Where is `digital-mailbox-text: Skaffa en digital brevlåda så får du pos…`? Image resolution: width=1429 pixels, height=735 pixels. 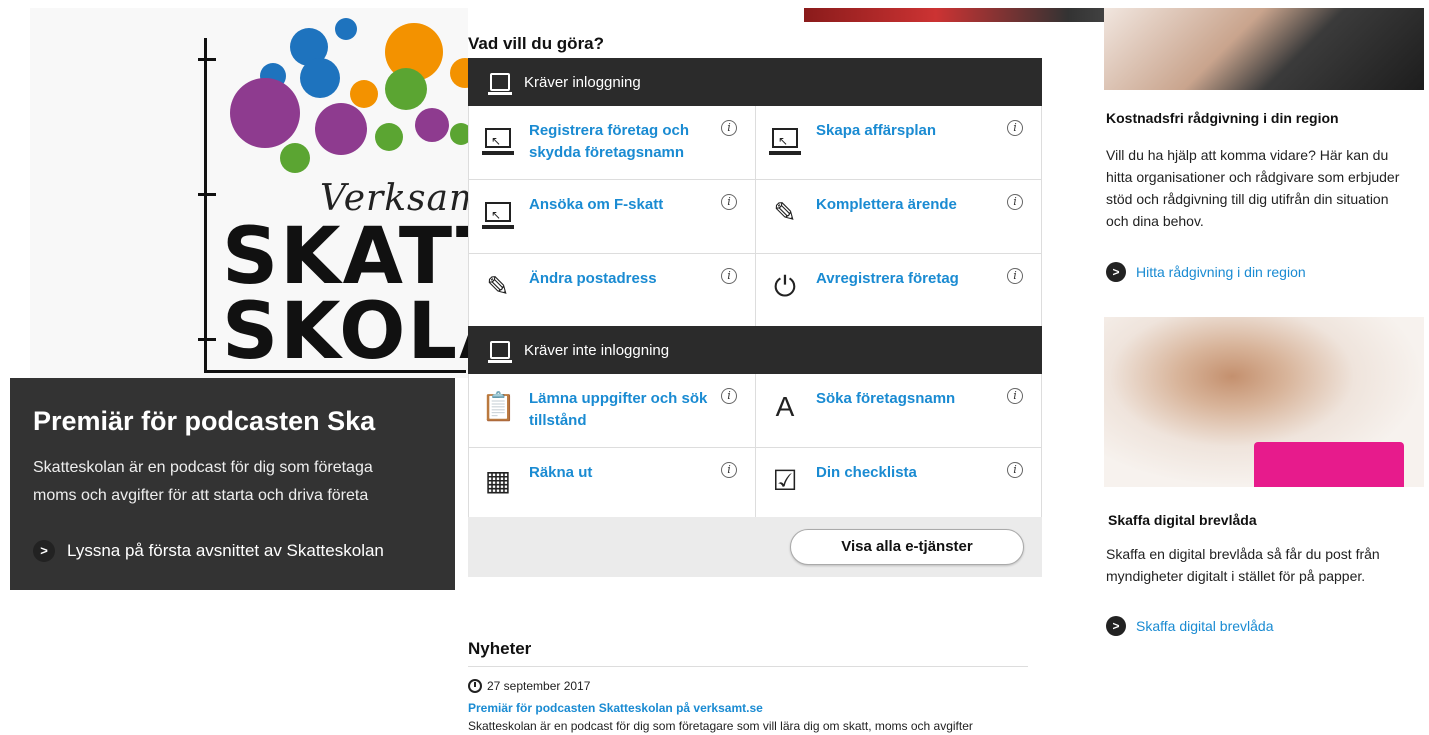 digital-mailbox-text: Skaffa en digital brevlåda så får du pos… is located at coordinates (1243, 565).